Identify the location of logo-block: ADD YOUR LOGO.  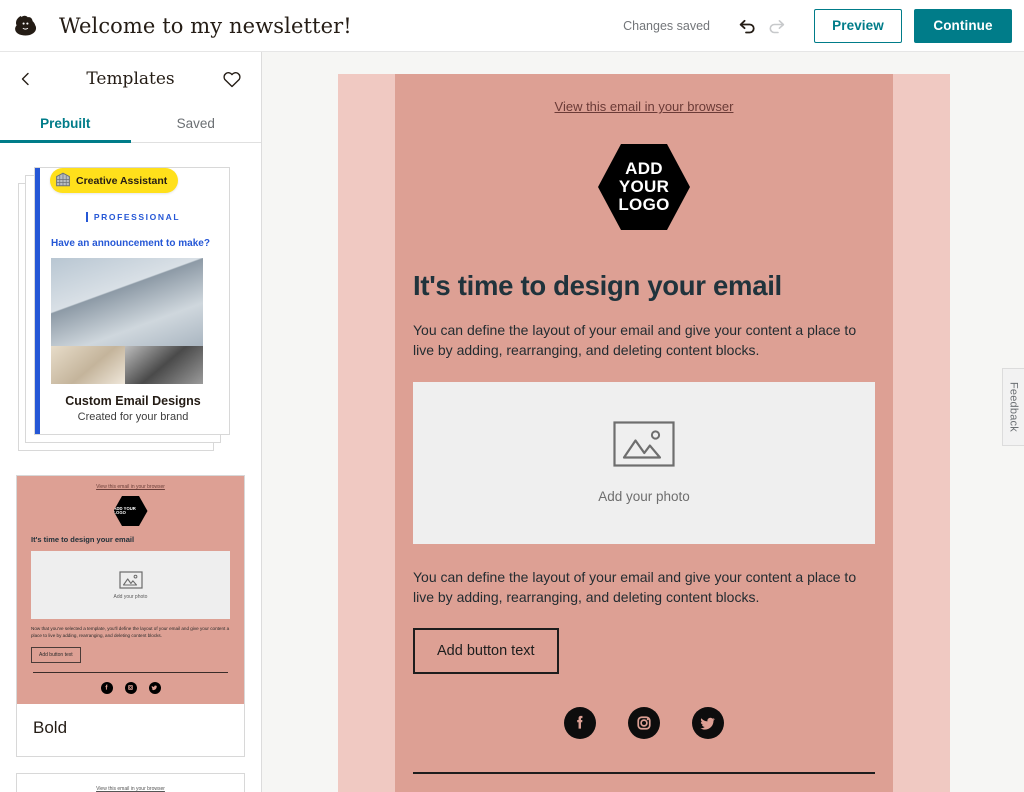
(644, 187).